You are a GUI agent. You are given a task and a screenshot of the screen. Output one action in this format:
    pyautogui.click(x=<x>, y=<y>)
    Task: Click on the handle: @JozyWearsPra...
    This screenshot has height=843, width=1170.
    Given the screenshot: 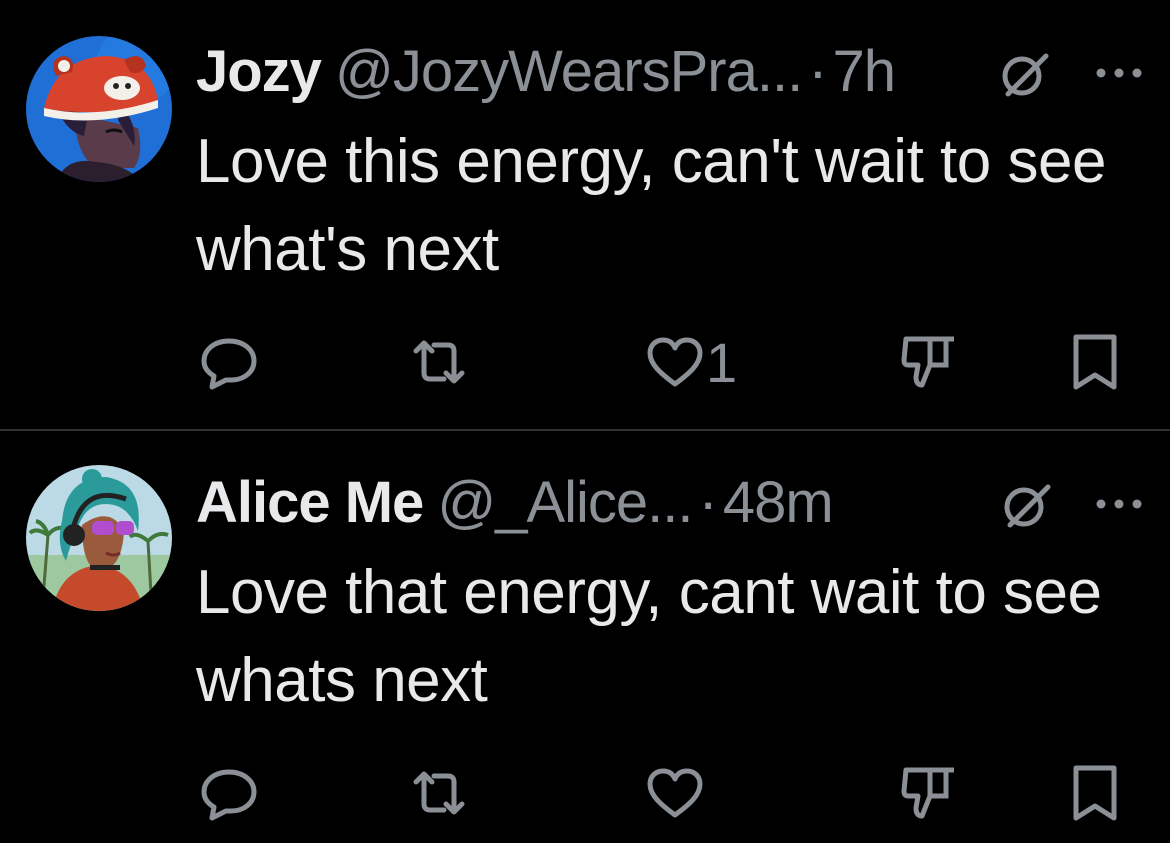 What is the action you would take?
    pyautogui.click(x=569, y=71)
    